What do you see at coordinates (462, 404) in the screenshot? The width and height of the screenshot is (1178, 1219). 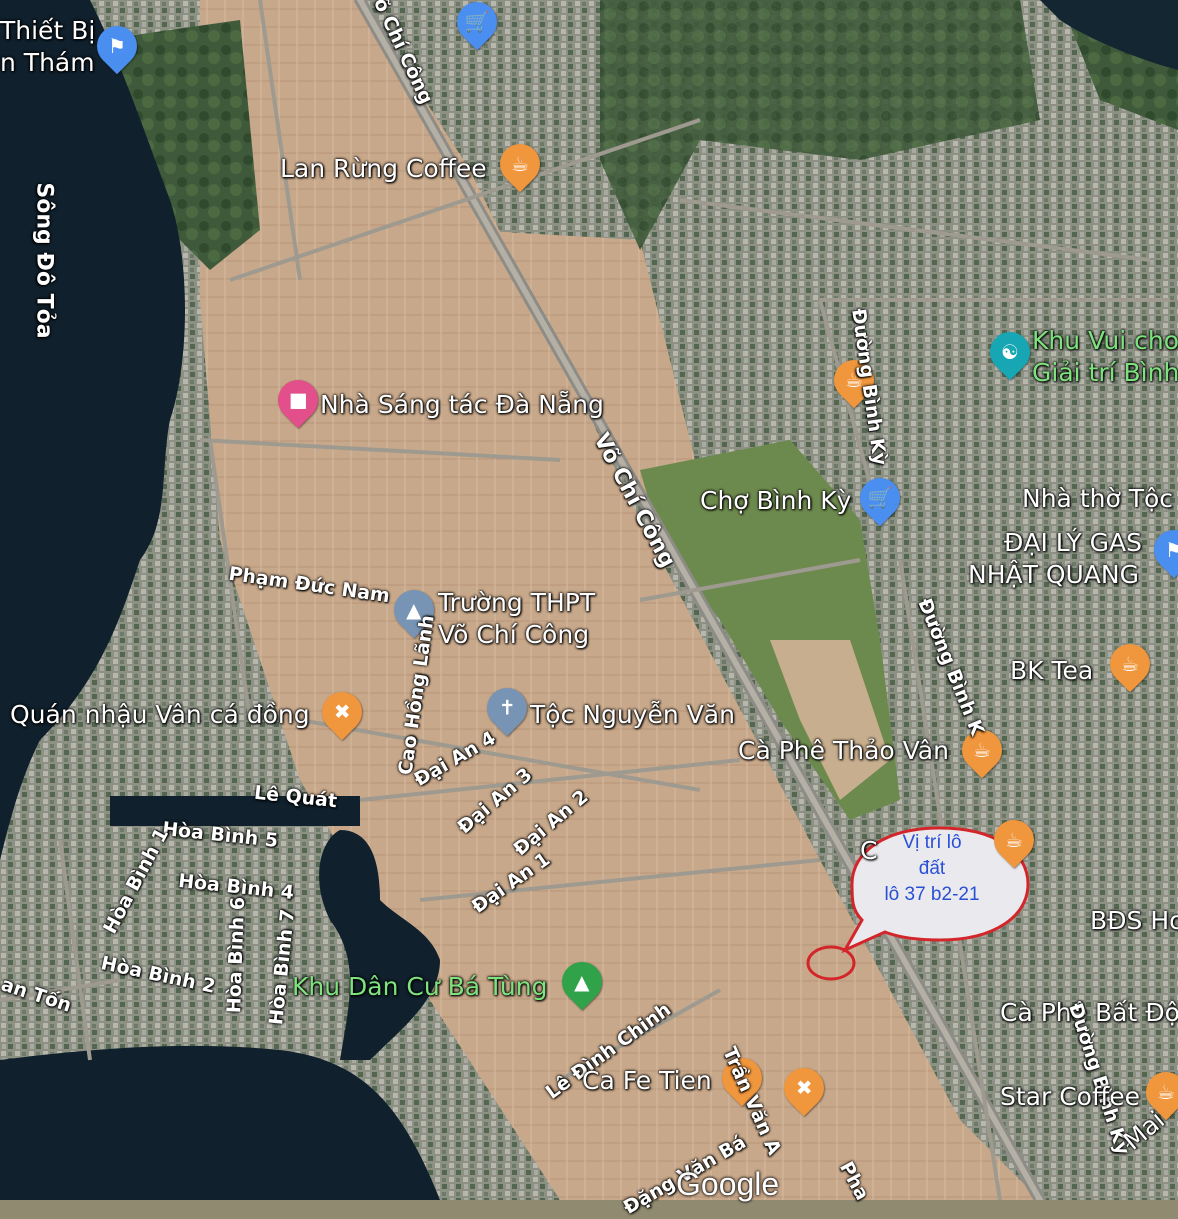 I see `poi-label-nha-sang-tac: Nhà Sáng tác Đà Nẵng` at bounding box center [462, 404].